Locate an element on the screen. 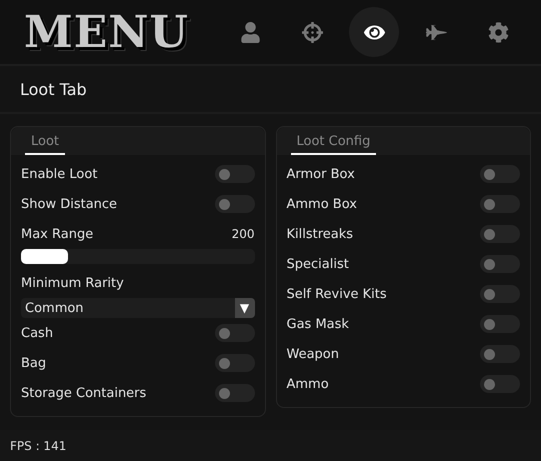 This screenshot has height=461, width=541. option-label: Enable Loot is located at coordinates (59, 174).